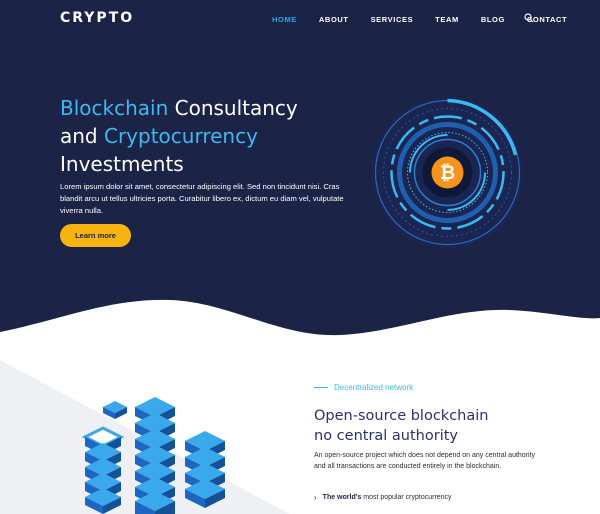 This screenshot has height=514, width=600. What do you see at coordinates (493, 19) in the screenshot?
I see `nav-item-blog: BLOG` at bounding box center [493, 19].